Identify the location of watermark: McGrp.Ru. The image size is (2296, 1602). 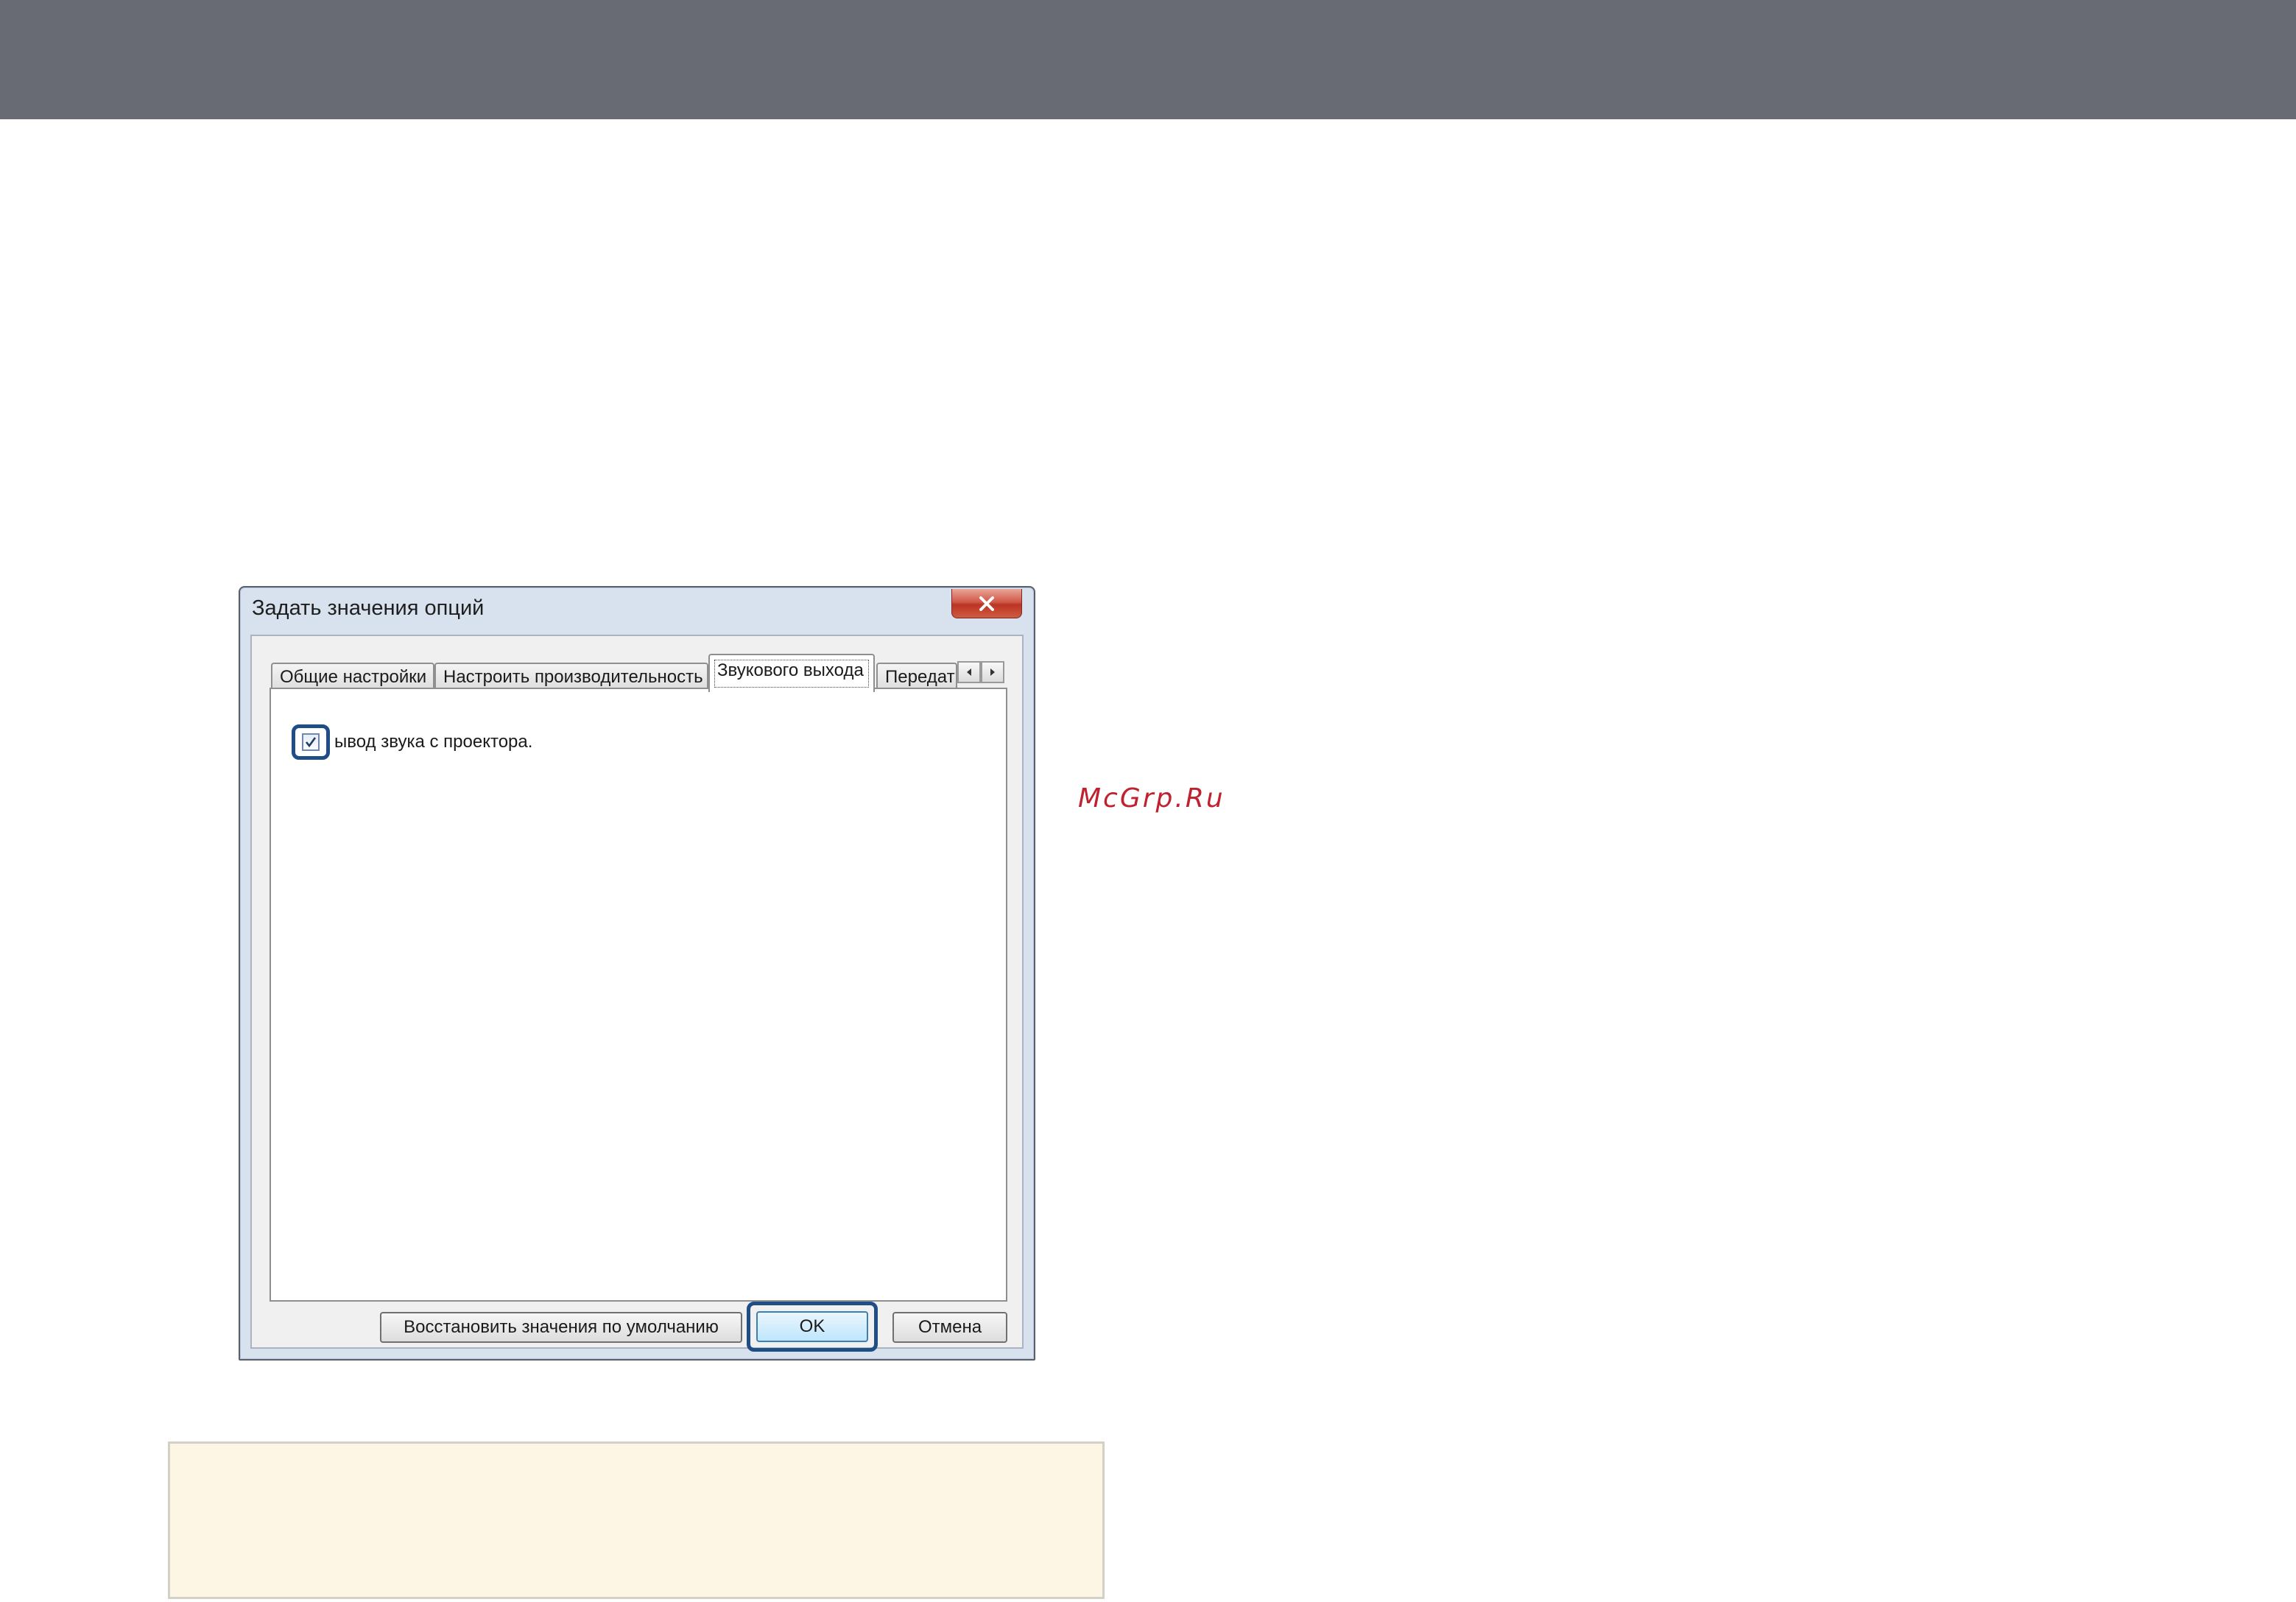
(1152, 798).